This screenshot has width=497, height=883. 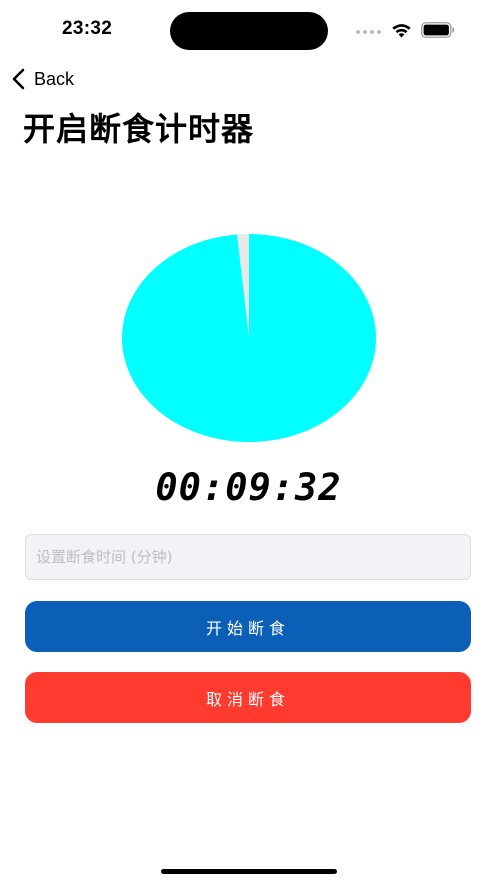 What do you see at coordinates (401, 31) in the screenshot?
I see `wifi-icon` at bounding box center [401, 31].